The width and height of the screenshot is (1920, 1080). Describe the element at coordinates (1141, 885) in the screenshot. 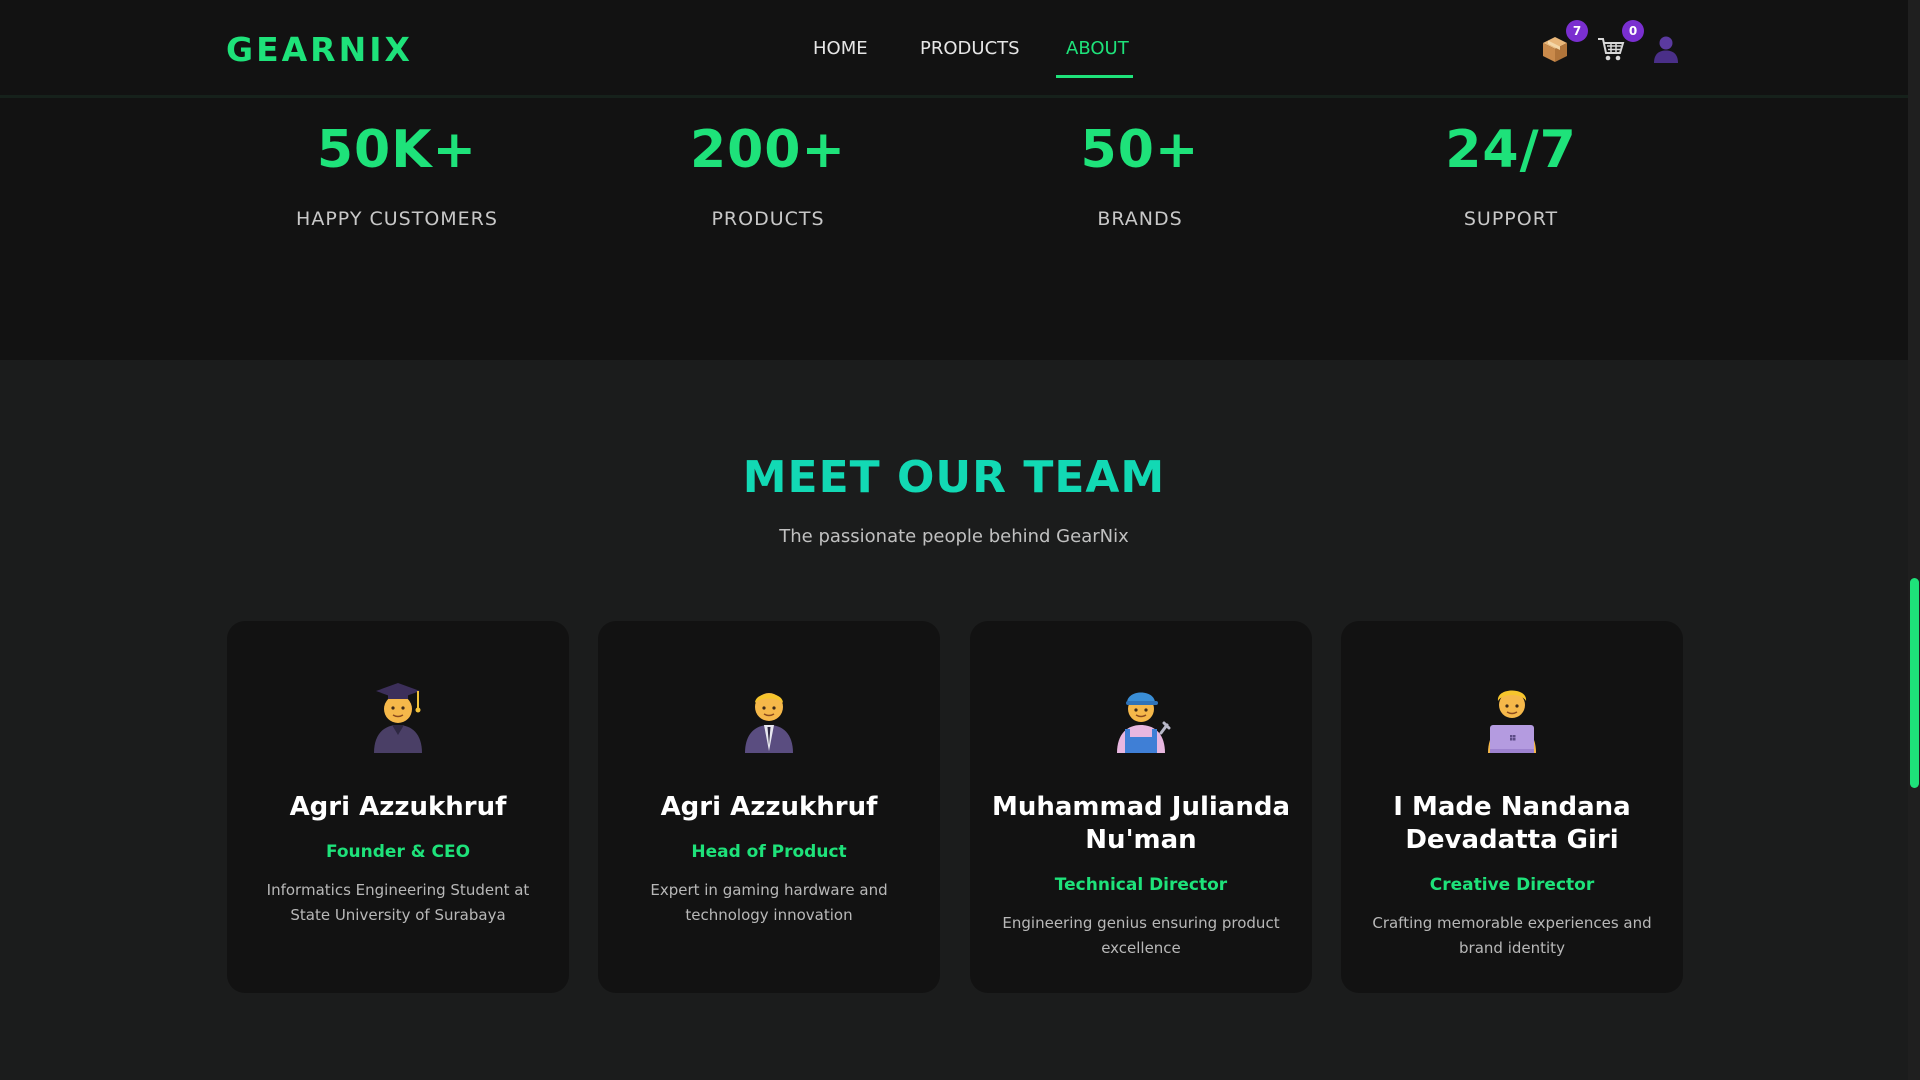

I see `member-role: Technical Director` at that location.